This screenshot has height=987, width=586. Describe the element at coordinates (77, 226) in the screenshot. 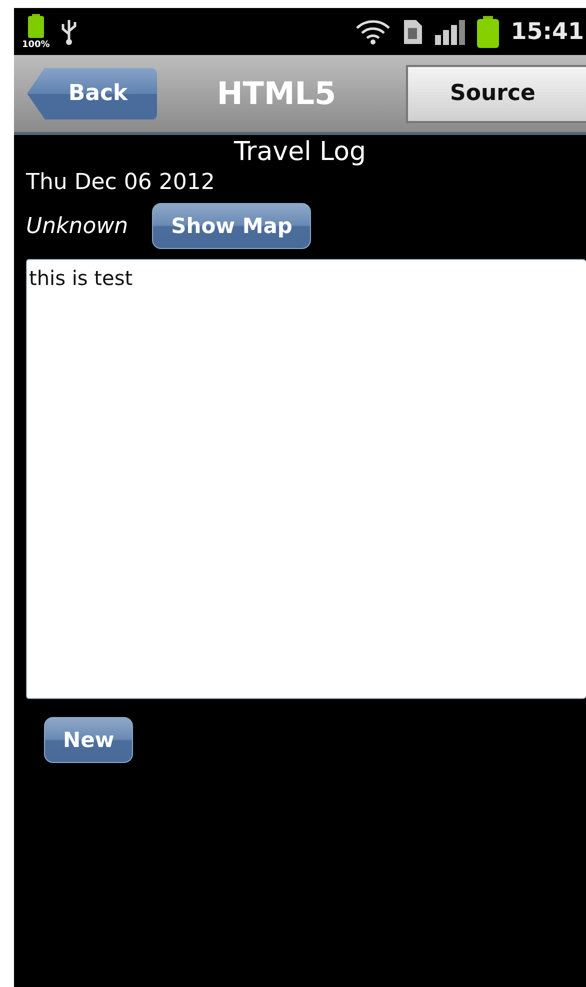

I see `location-text: Unknown` at that location.